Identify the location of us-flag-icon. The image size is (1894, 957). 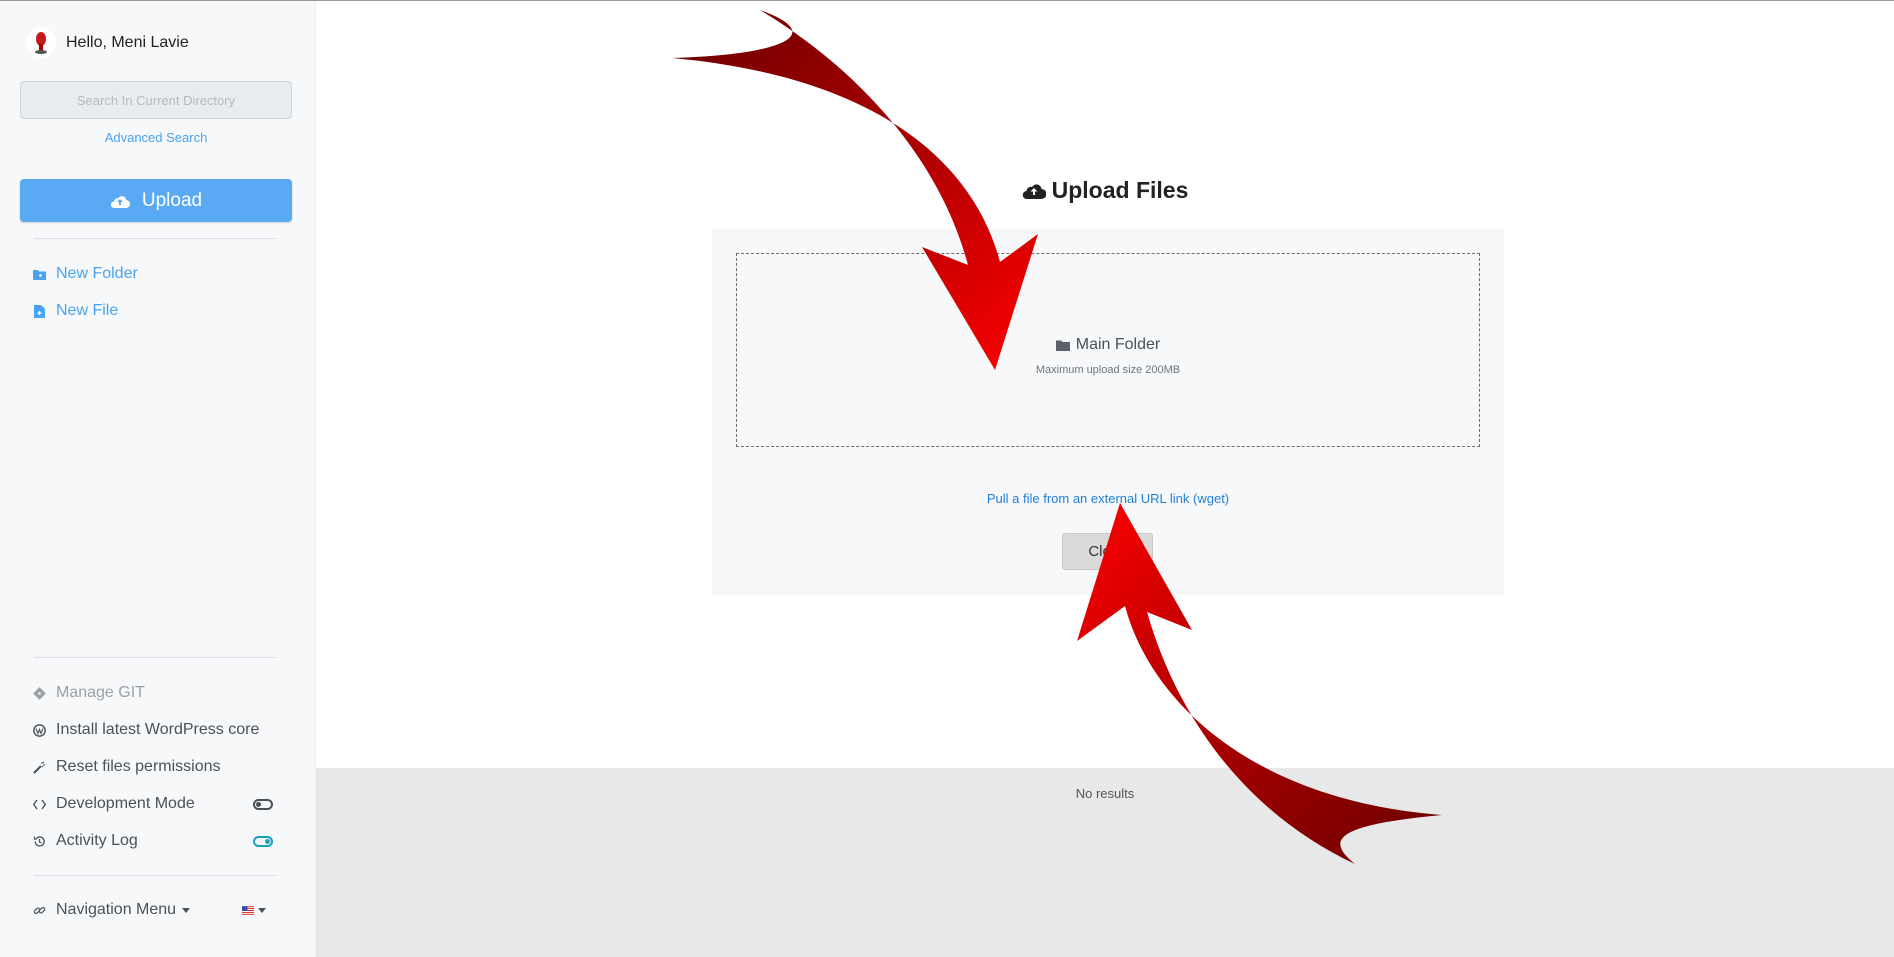
(248, 910).